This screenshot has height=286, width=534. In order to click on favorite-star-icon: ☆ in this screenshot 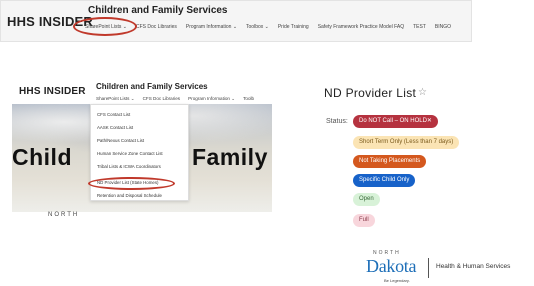, I will do `click(422, 92)`.